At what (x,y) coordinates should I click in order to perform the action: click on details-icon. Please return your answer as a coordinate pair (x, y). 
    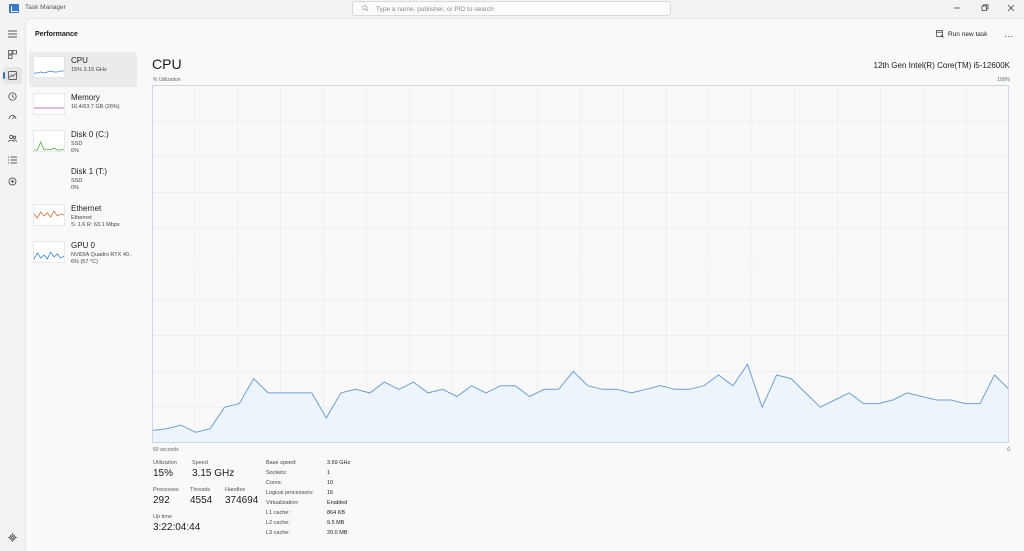
    Looking at the image, I should click on (12, 159).